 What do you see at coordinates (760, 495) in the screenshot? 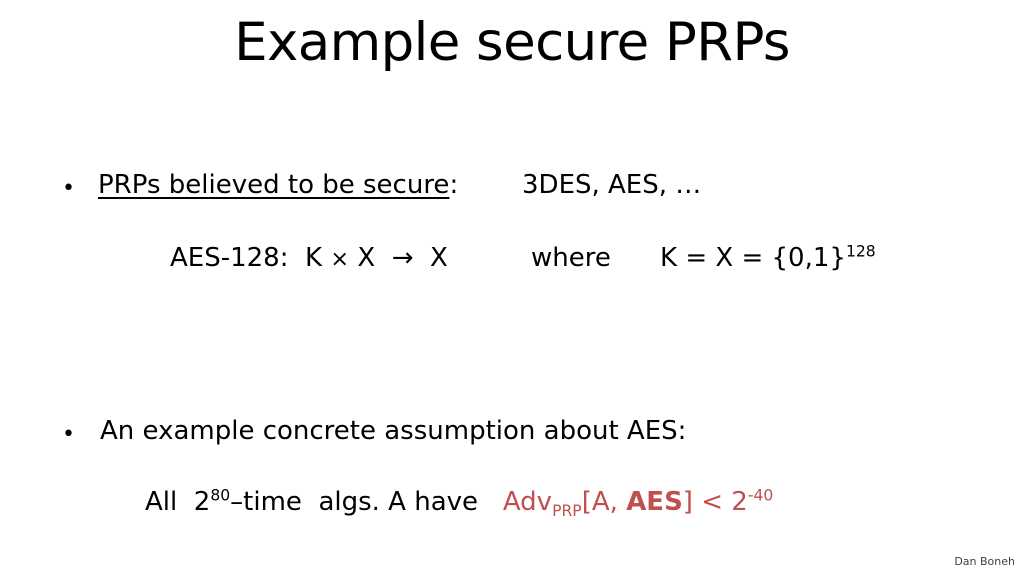
I see `advantage-bound-exponent: -40` at bounding box center [760, 495].